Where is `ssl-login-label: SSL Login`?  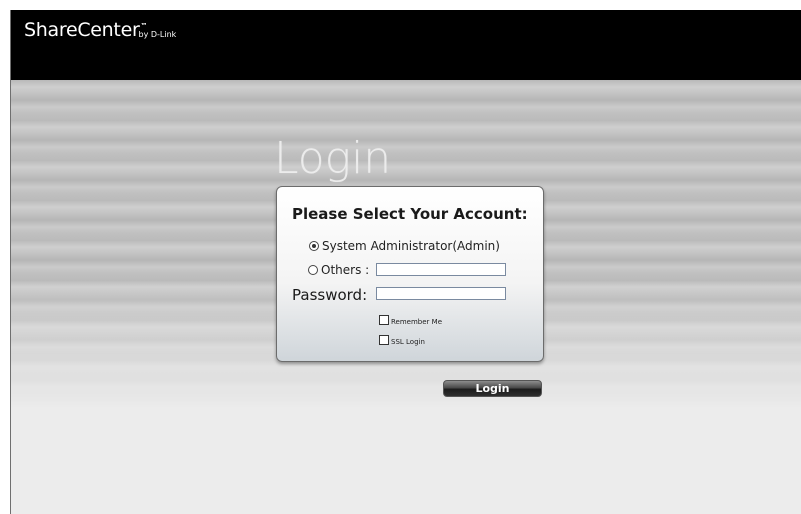
ssl-login-label: SSL Login is located at coordinates (408, 342).